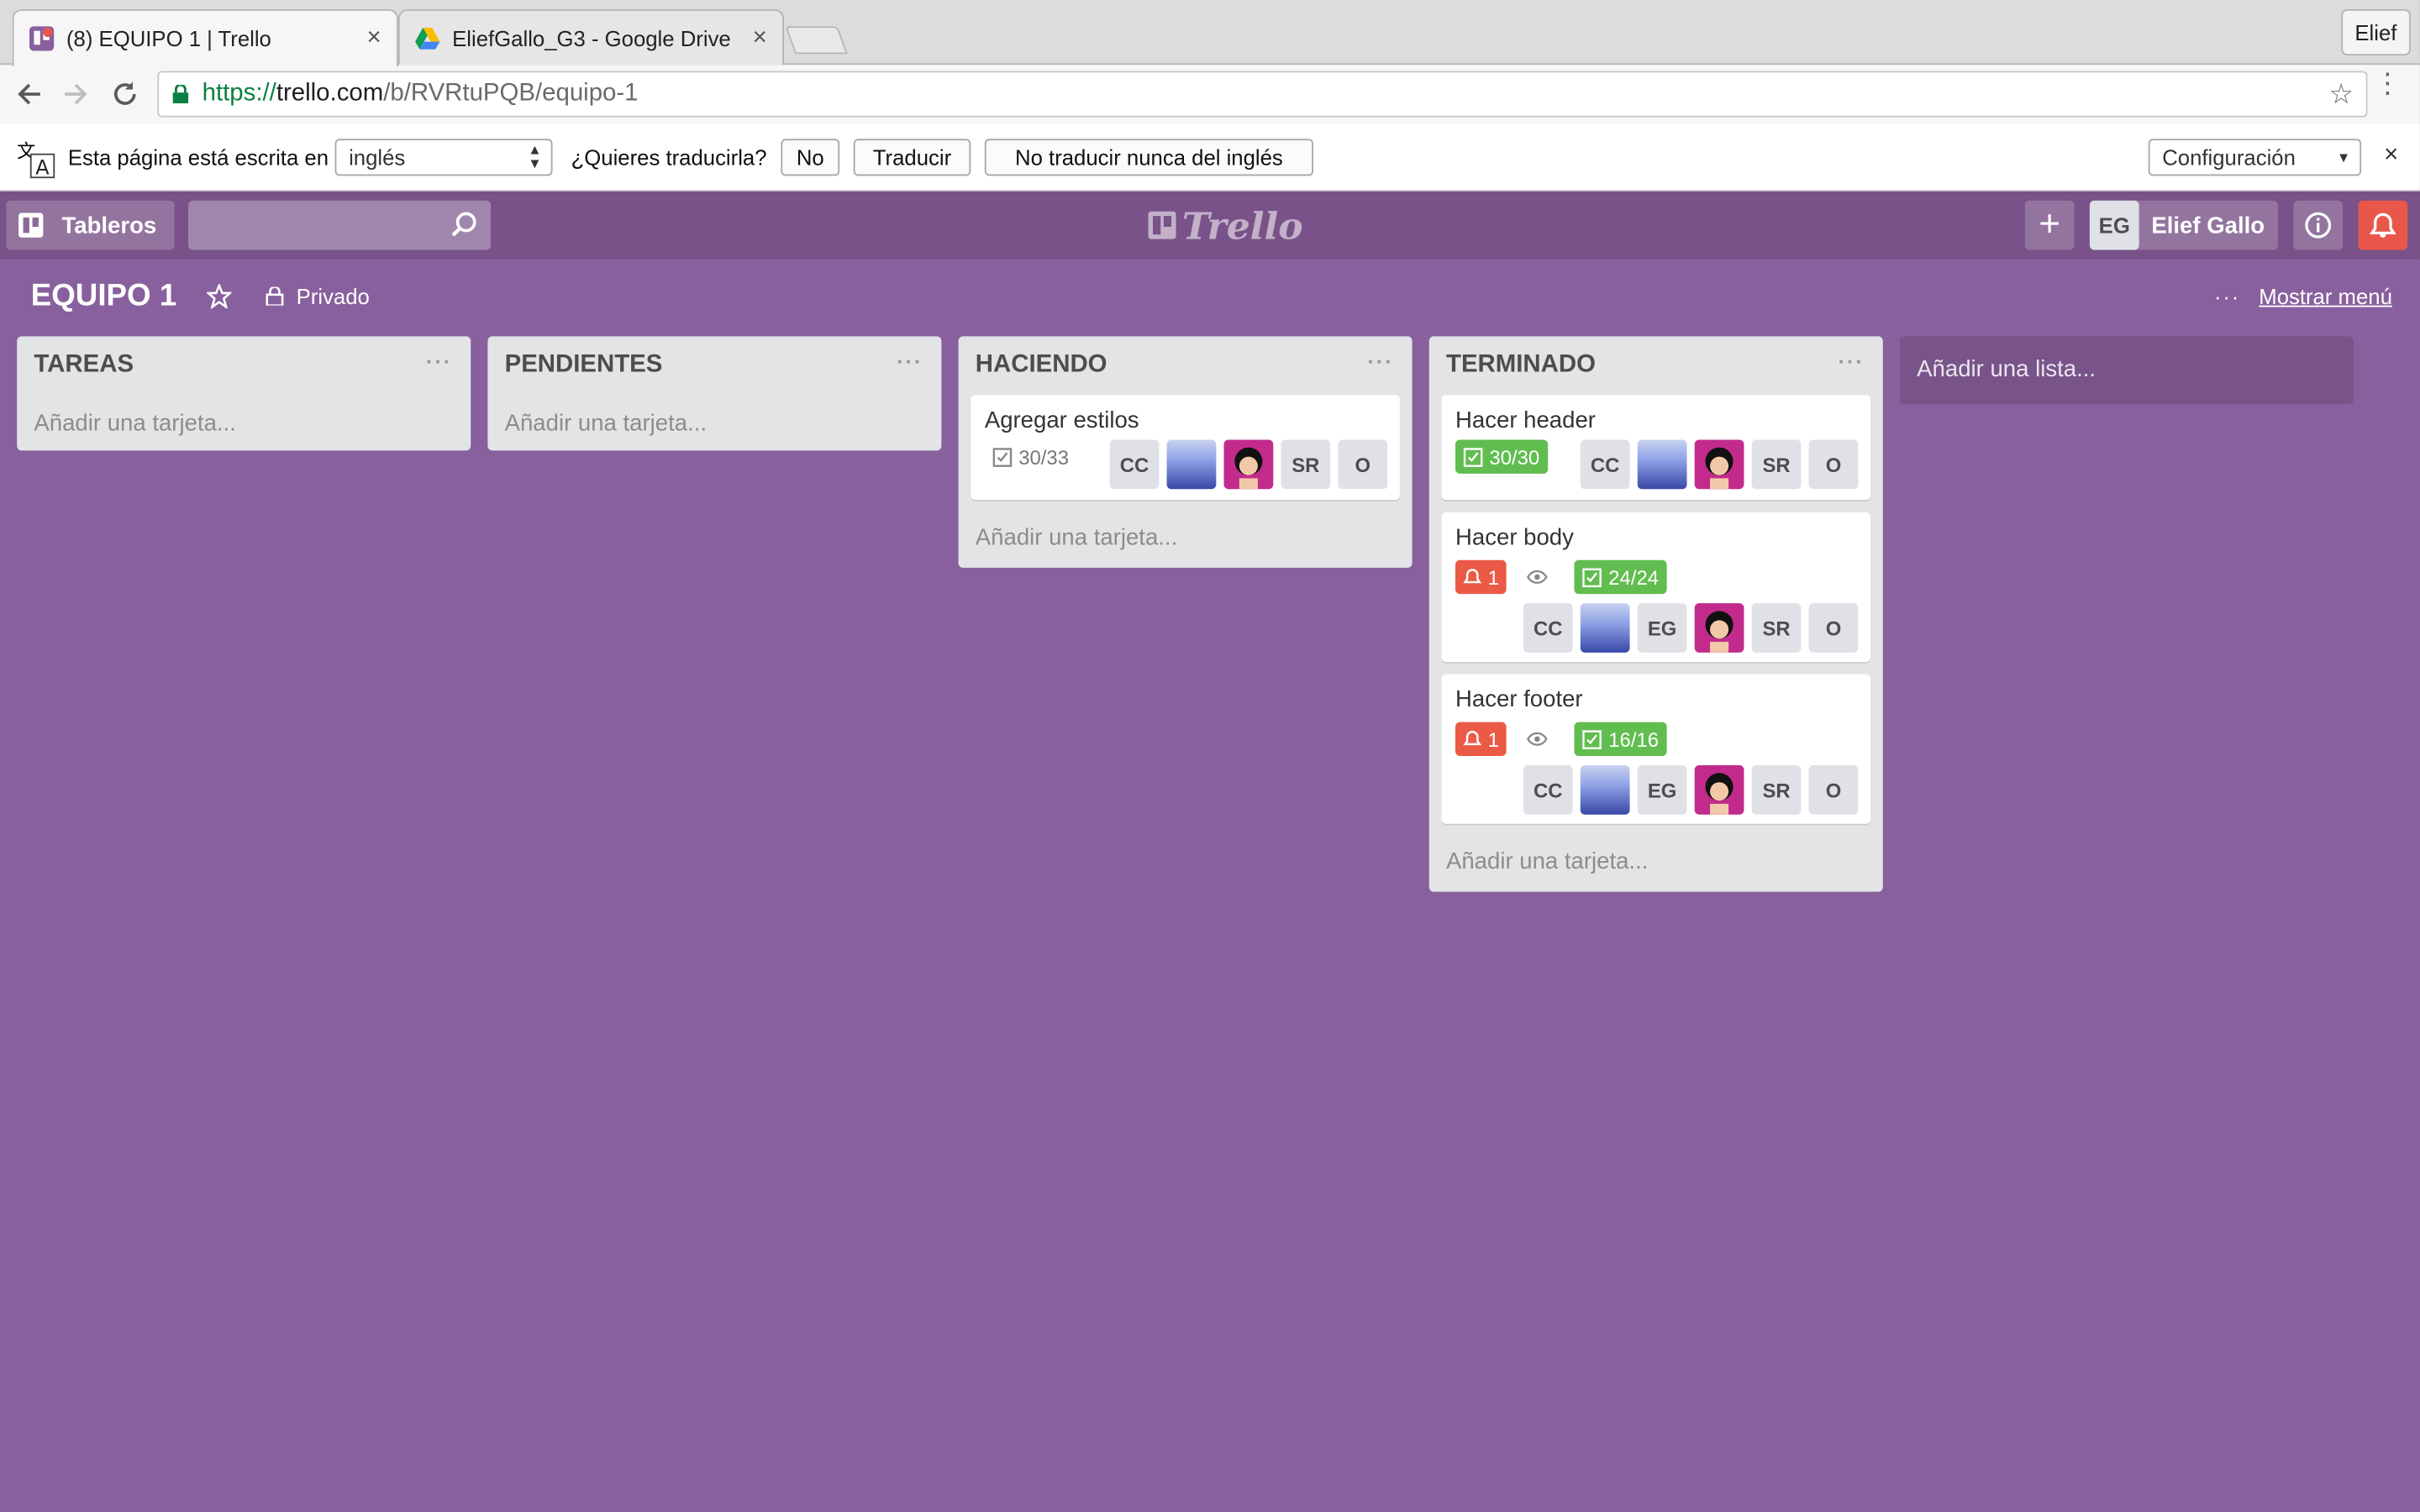 This screenshot has height=1512, width=2420. I want to click on card-hacer-header: Hacer header 30/30 CC SR O, so click(1656, 448).